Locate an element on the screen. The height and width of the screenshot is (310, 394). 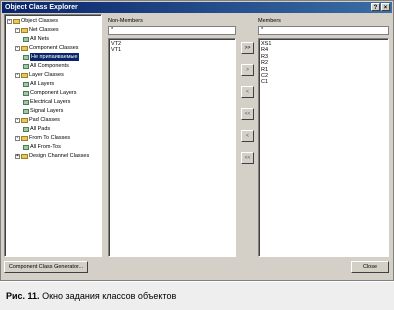
non-members-label: Non-Members is located at coordinates (125, 21).